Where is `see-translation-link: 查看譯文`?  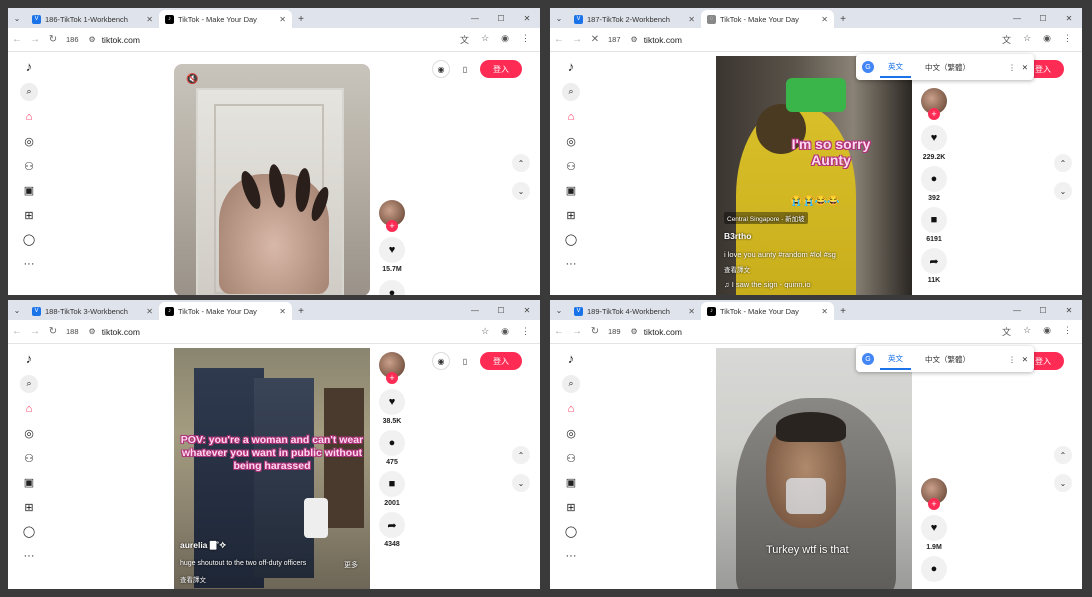 see-translation-link: 查看譯文 is located at coordinates (737, 269).